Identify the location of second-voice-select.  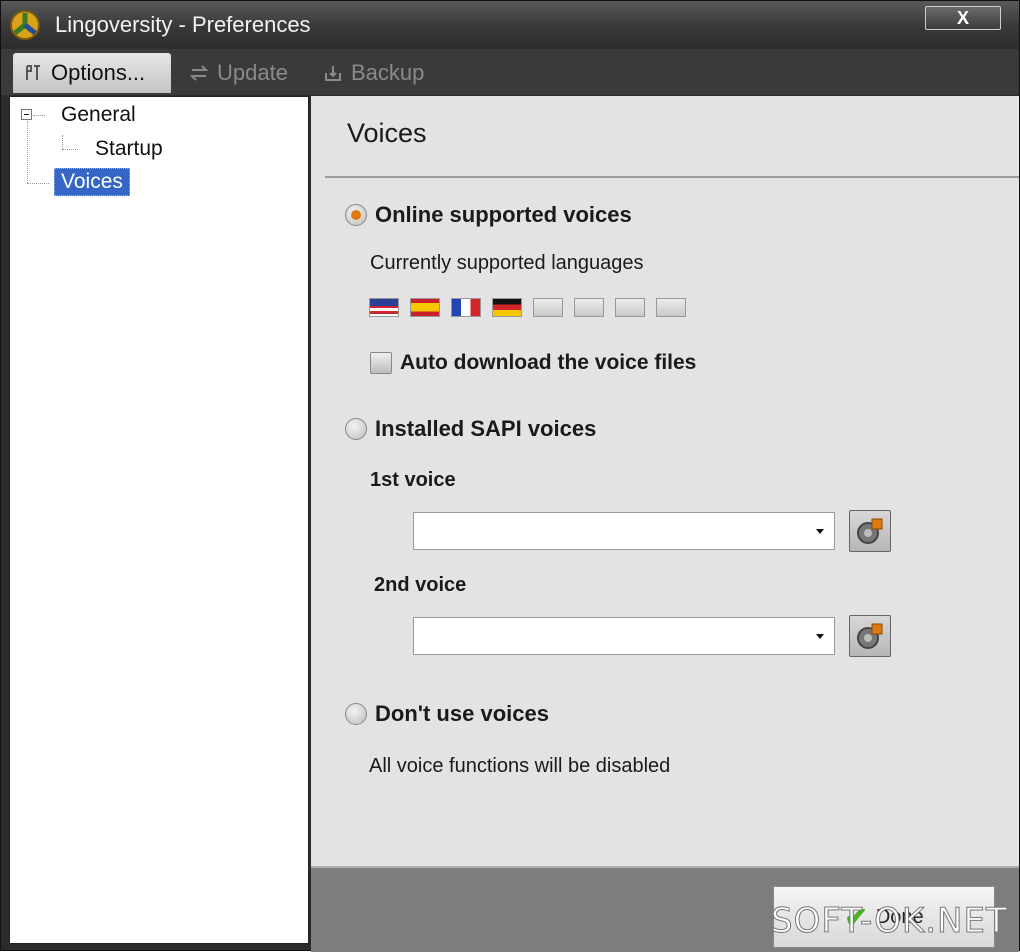
(624, 636).